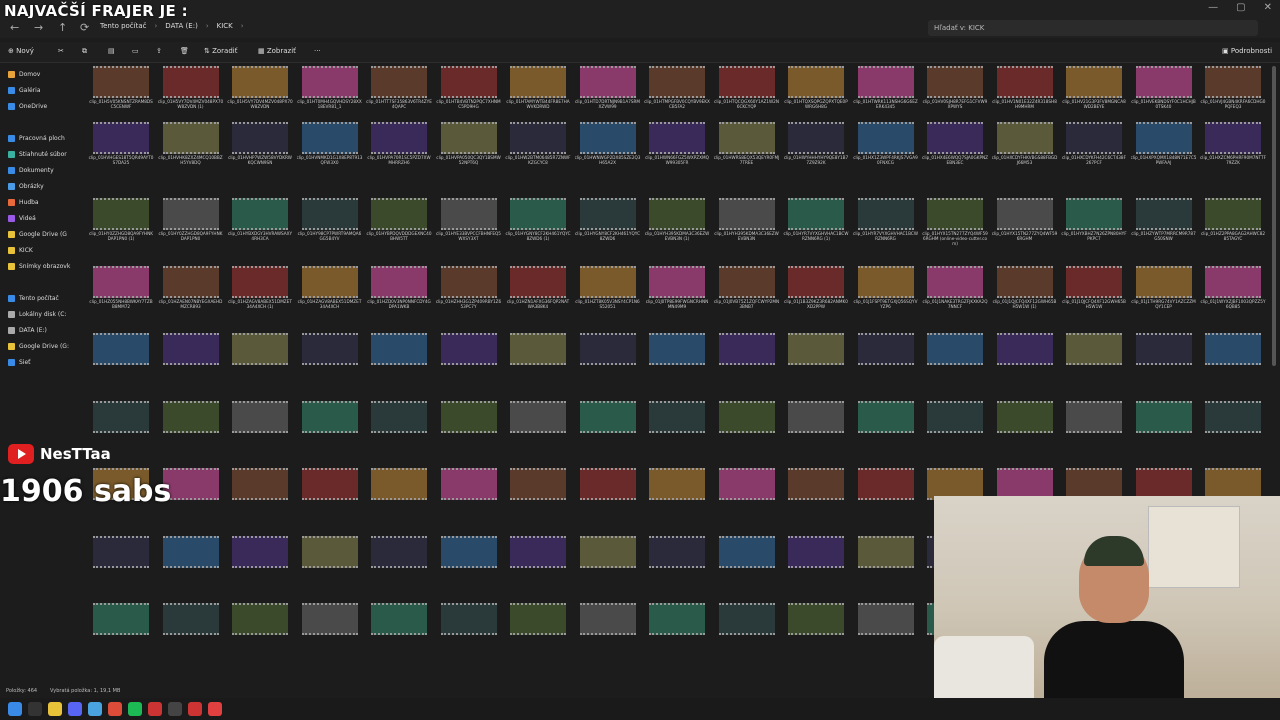 This screenshot has width=1280, height=720. I want to click on sidebar-item: Dokumenty, so click(31, 170).